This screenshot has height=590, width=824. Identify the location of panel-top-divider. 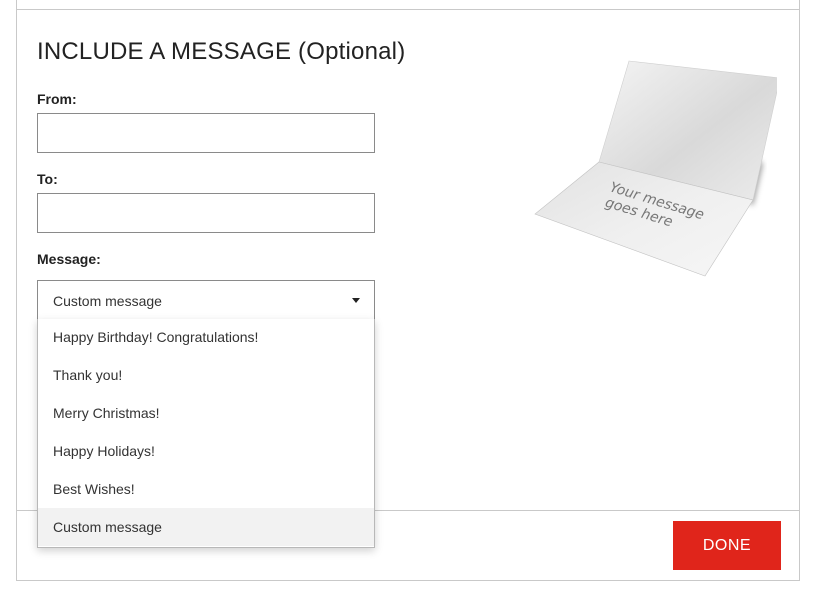
(408, 9).